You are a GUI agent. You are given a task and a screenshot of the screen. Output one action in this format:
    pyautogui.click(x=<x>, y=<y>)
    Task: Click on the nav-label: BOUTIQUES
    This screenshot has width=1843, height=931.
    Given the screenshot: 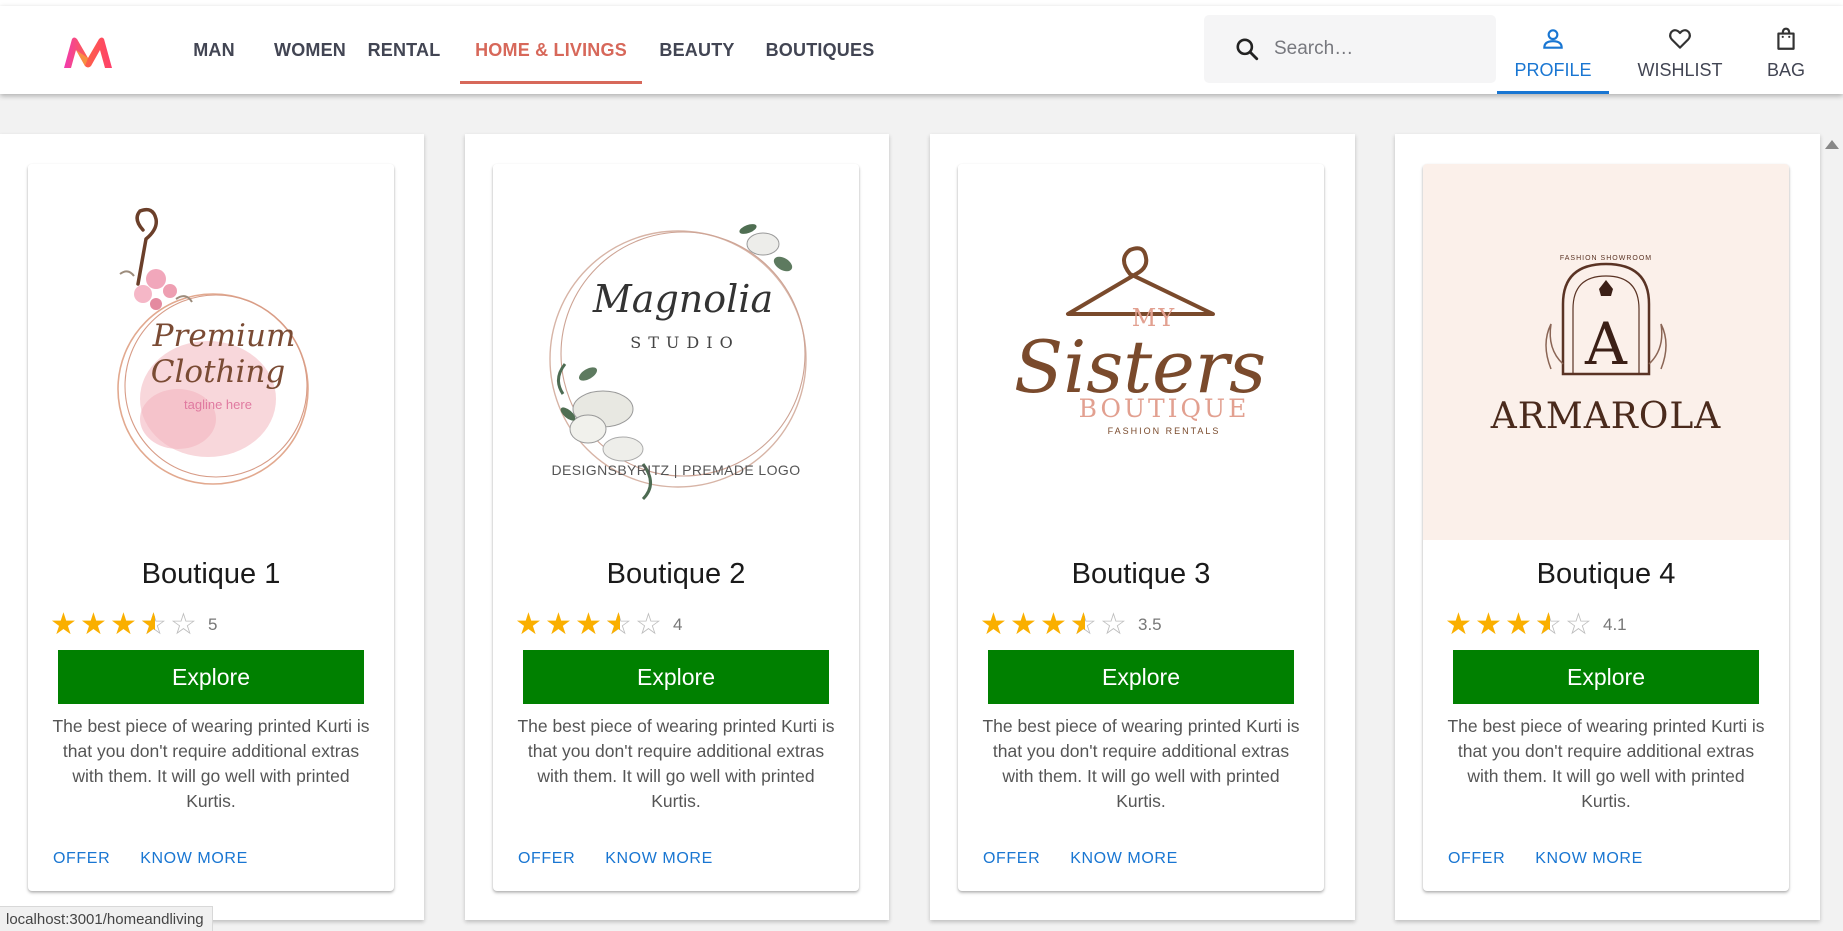 What is the action you would take?
    pyautogui.click(x=820, y=49)
    